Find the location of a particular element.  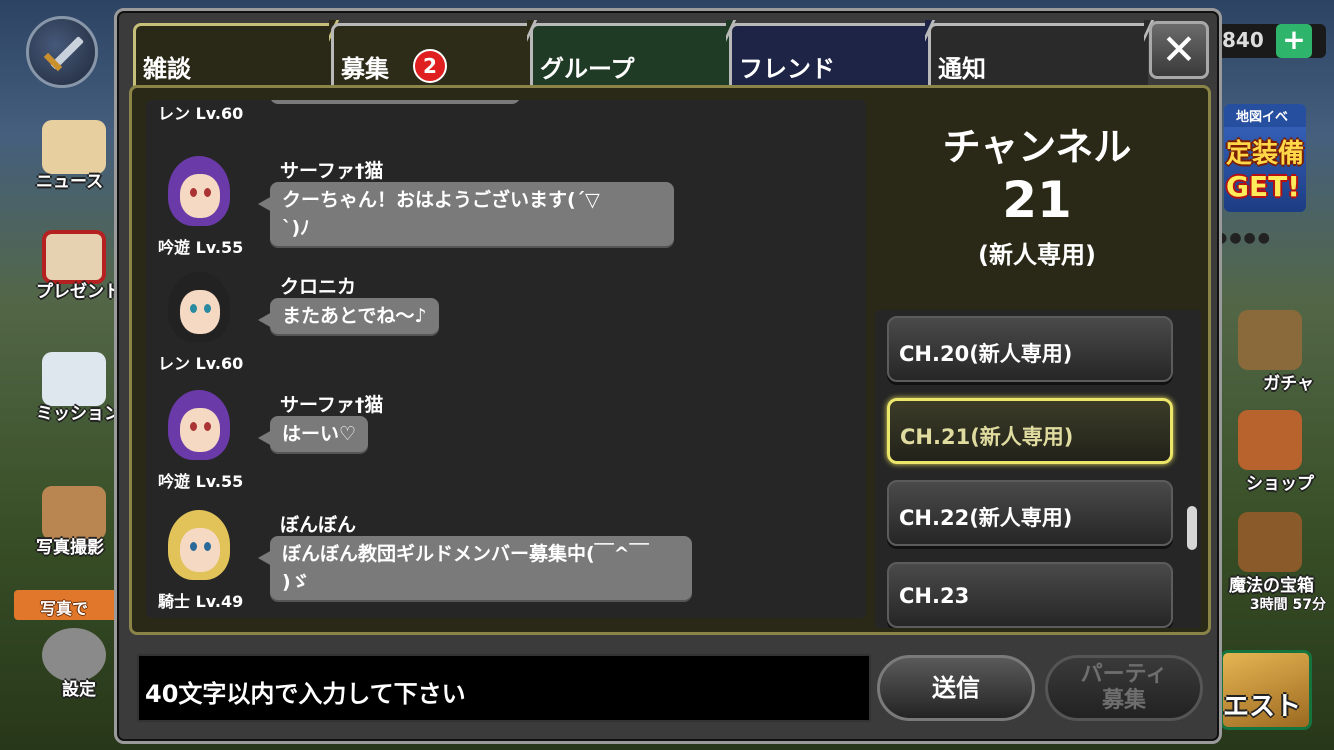

event-top-text: 地図イベ is located at coordinates (1265, 115).